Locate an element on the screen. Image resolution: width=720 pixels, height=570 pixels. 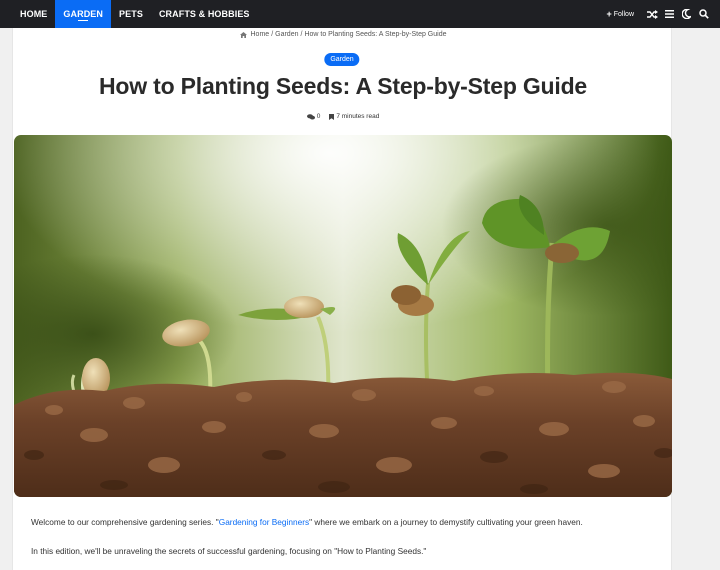
side-menu-button is located at coordinates (669, 14).